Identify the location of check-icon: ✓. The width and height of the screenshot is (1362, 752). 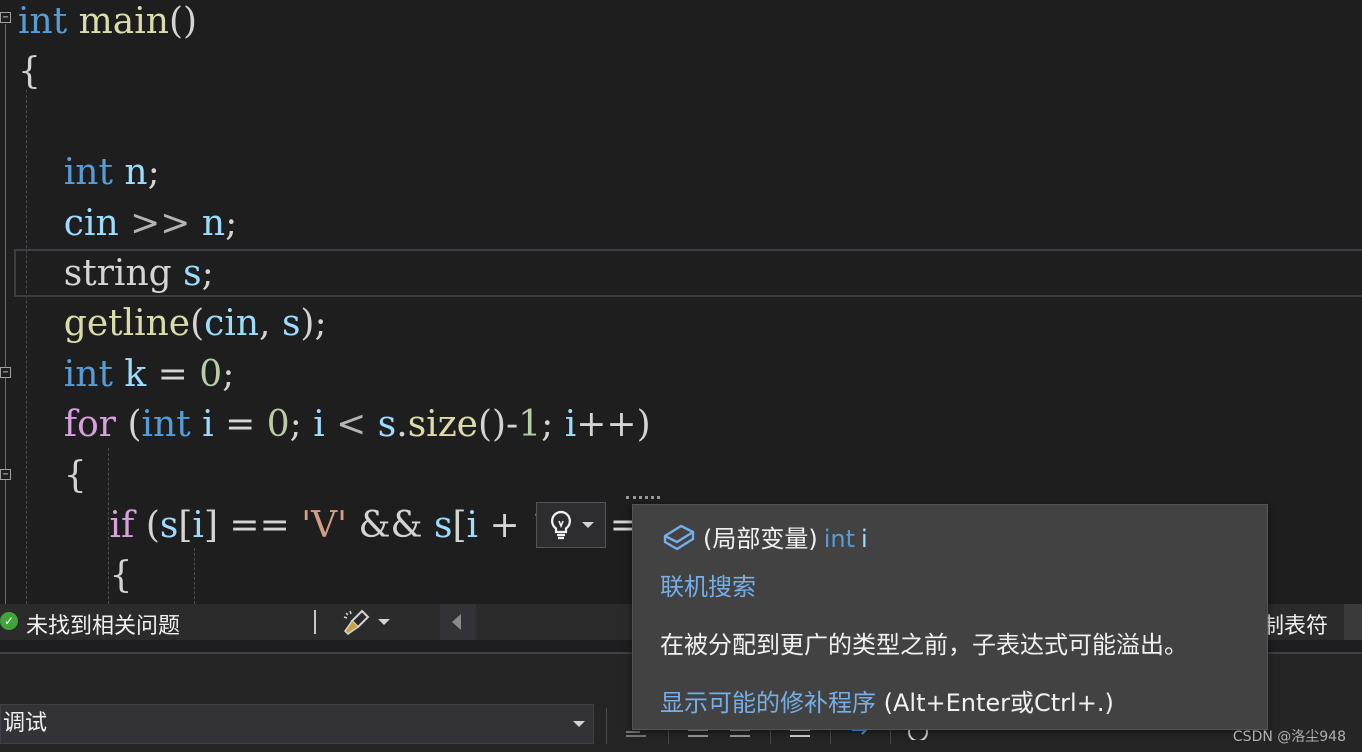
(9, 621).